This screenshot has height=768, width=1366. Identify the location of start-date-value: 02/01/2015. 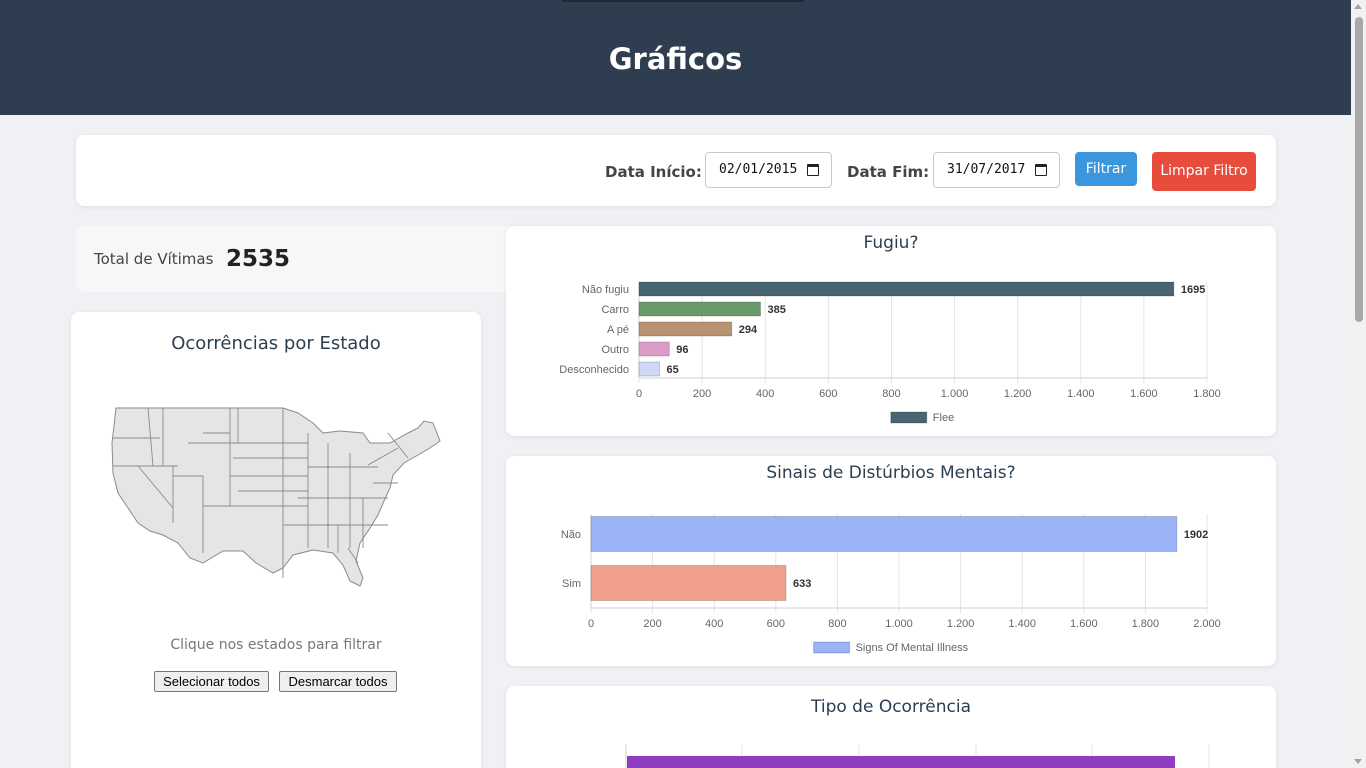
(758, 169).